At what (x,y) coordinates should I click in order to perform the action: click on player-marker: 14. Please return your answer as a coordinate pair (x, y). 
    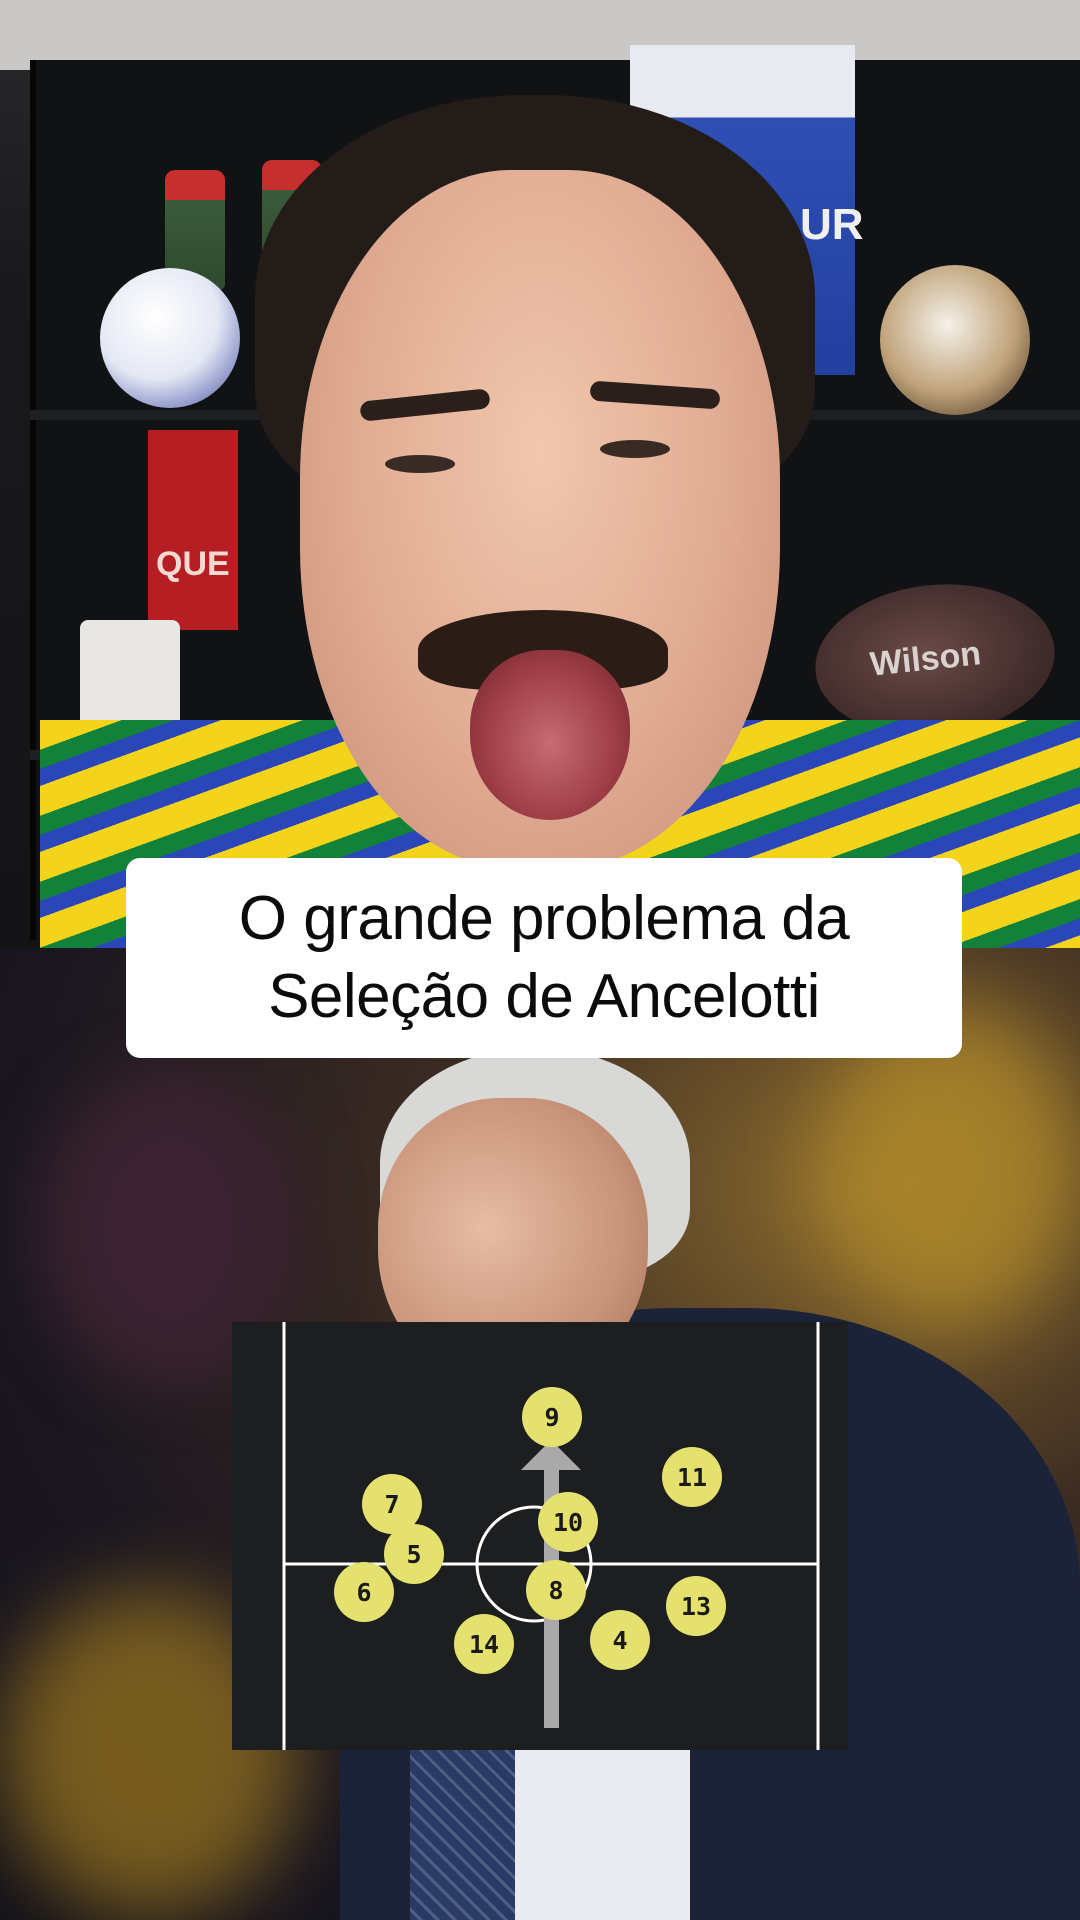
    Looking at the image, I should click on (484, 1644).